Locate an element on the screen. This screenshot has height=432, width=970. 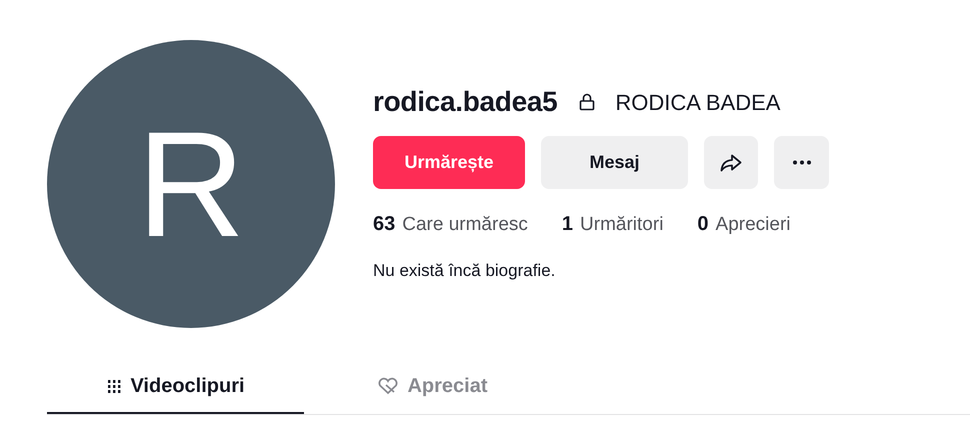
message-button: Mesaj is located at coordinates (614, 162).